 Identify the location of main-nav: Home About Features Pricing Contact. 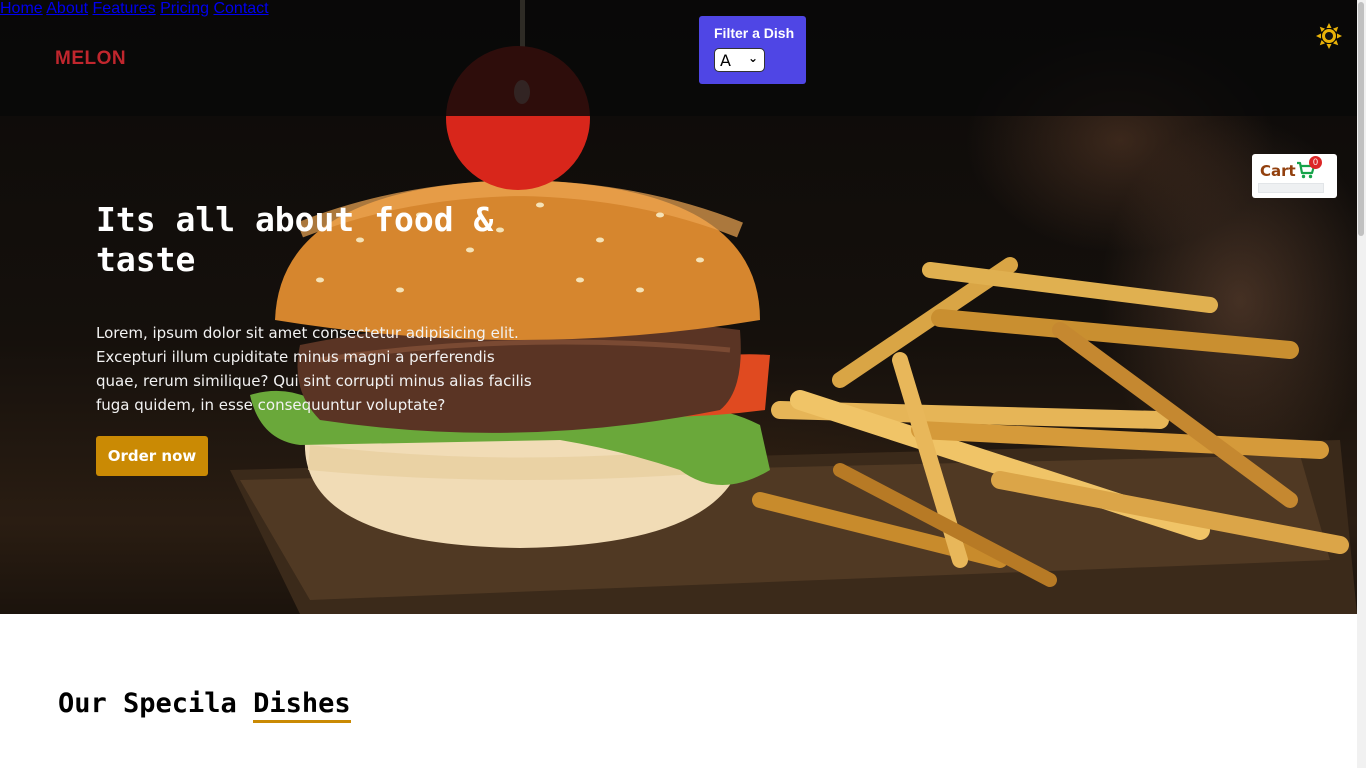
(678, 9).